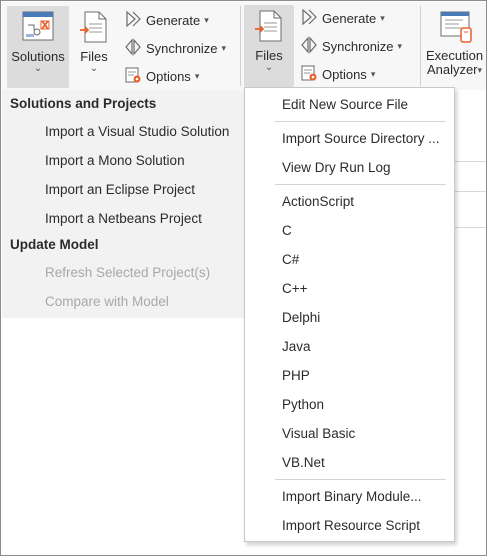  Describe the element at coordinates (345, 104) in the screenshot. I see `edit-new-source-file-item: Edit New Source File` at that location.